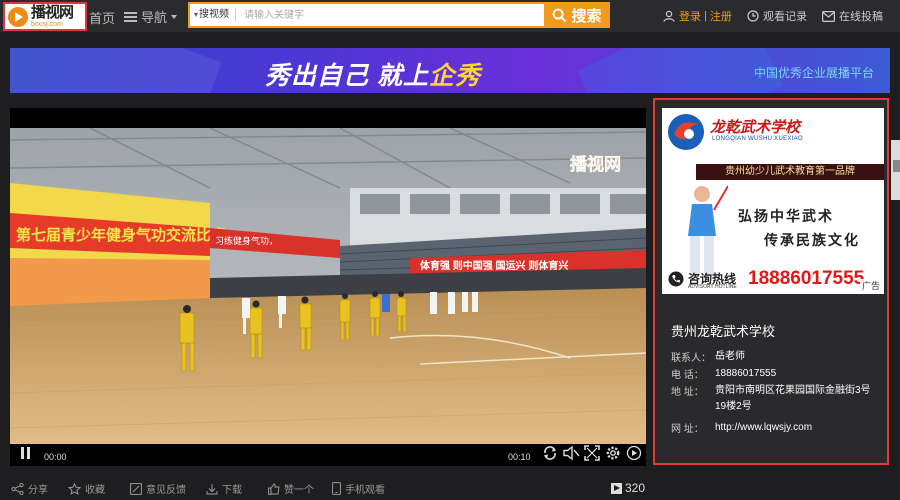  What do you see at coordinates (686, 132) in the screenshot?
I see `school-logo-icon` at bounding box center [686, 132].